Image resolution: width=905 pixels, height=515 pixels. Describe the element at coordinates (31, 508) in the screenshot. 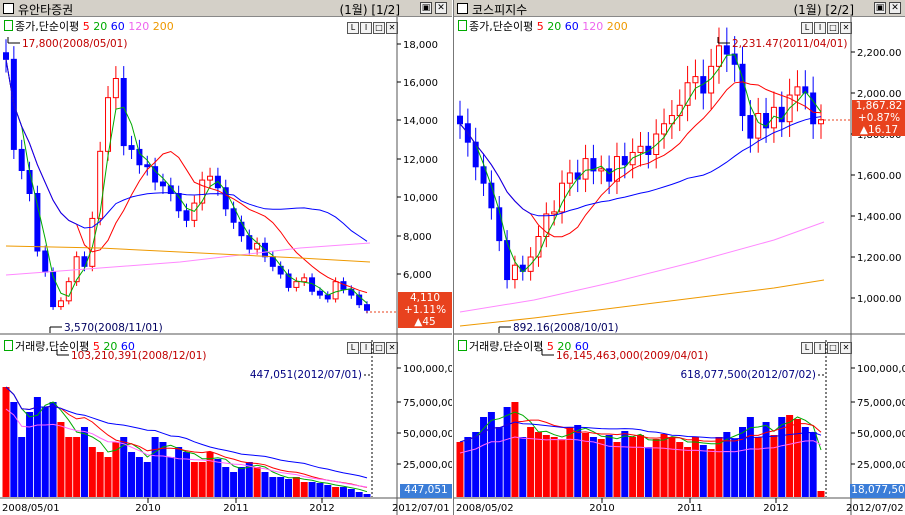

I see `date-tick-label: 2008/05/01` at that location.